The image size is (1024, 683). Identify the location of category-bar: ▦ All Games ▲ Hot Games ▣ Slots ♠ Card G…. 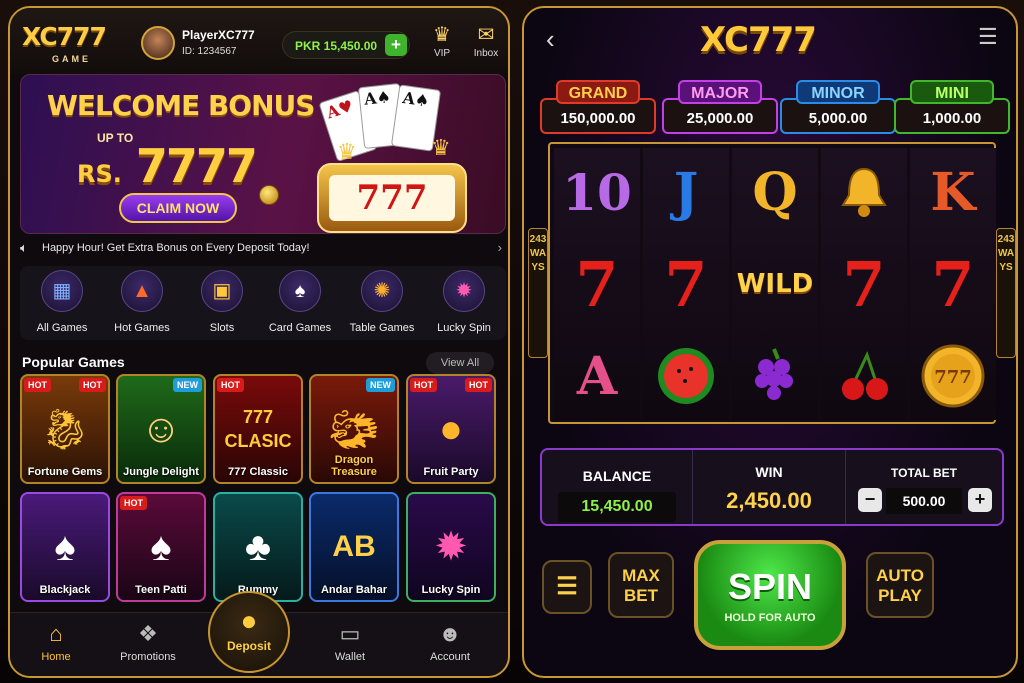
(263, 303).